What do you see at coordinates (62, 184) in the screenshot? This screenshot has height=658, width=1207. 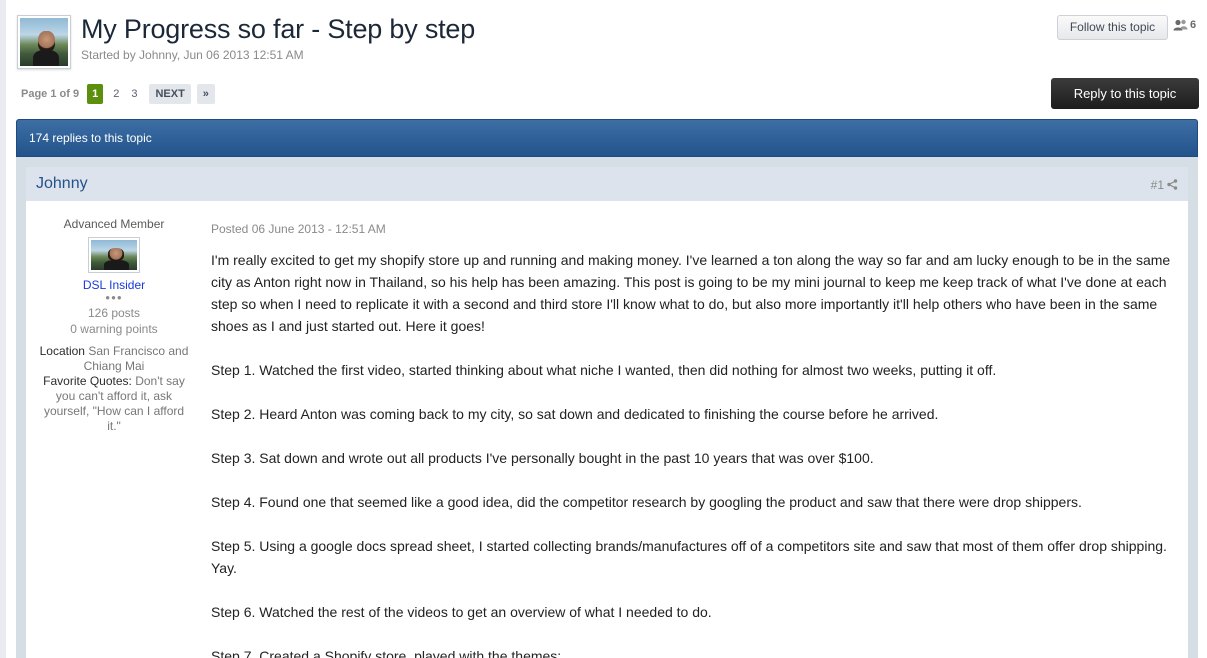 I see `post-author-name: Johnny` at bounding box center [62, 184].